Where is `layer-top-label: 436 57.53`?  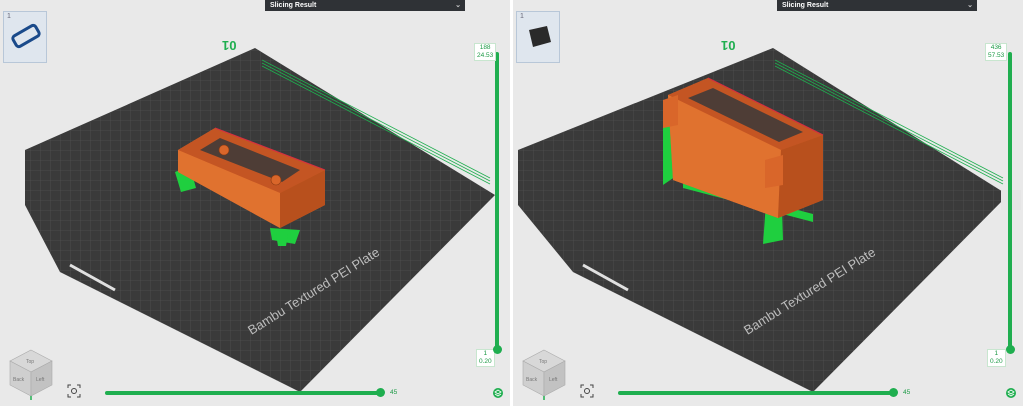
layer-top-label: 436 57.53 is located at coordinates (996, 52).